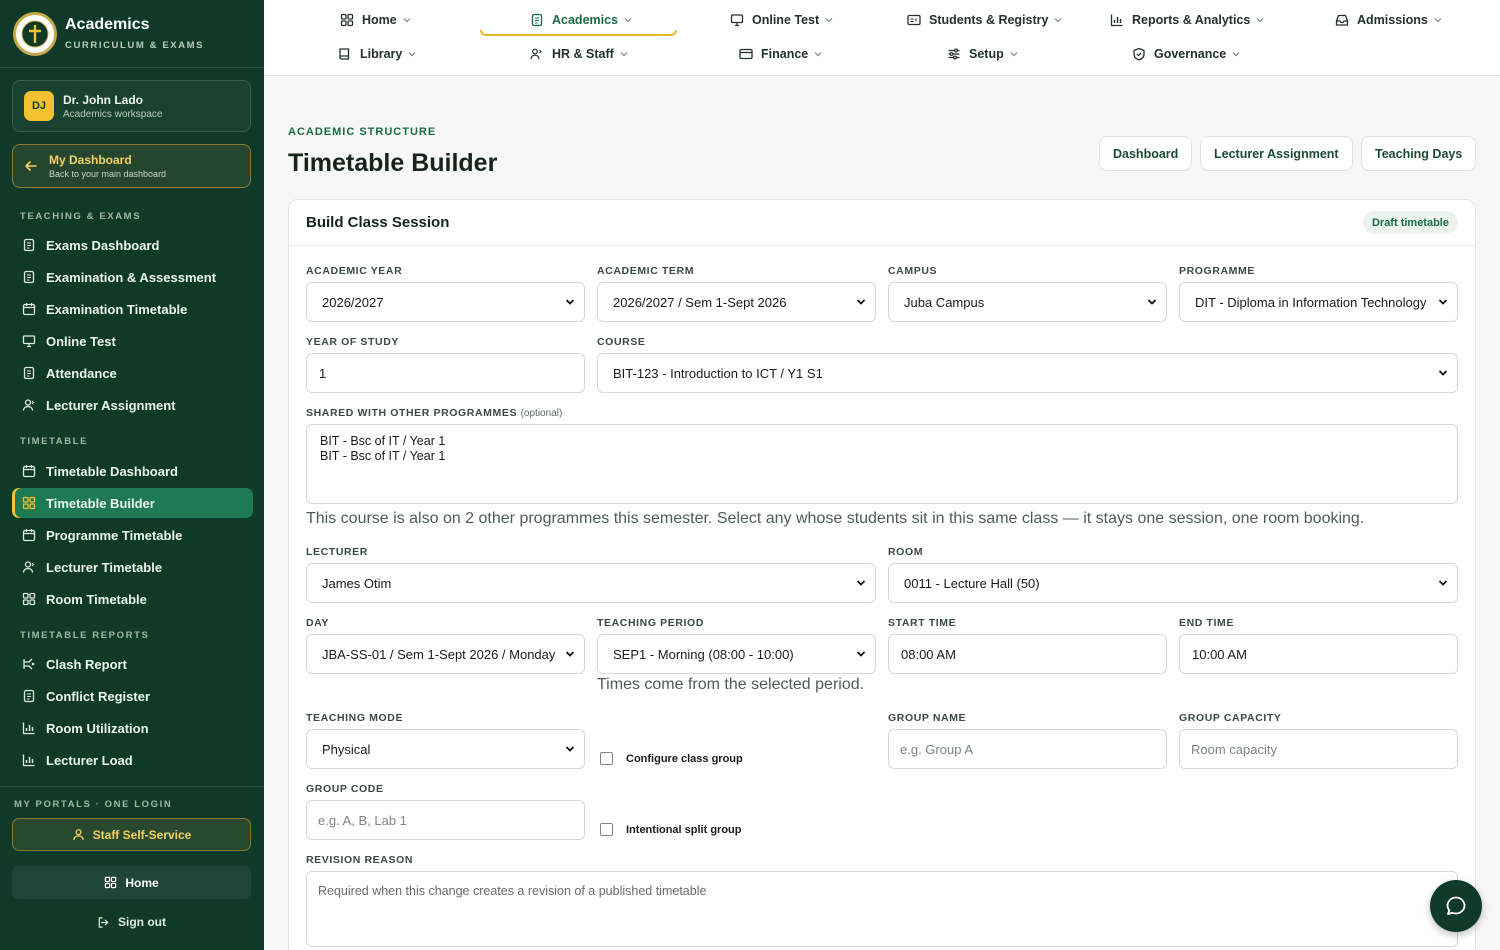 The width and height of the screenshot is (1500, 950). I want to click on intentional-split-group-checkbox, so click(606, 829).